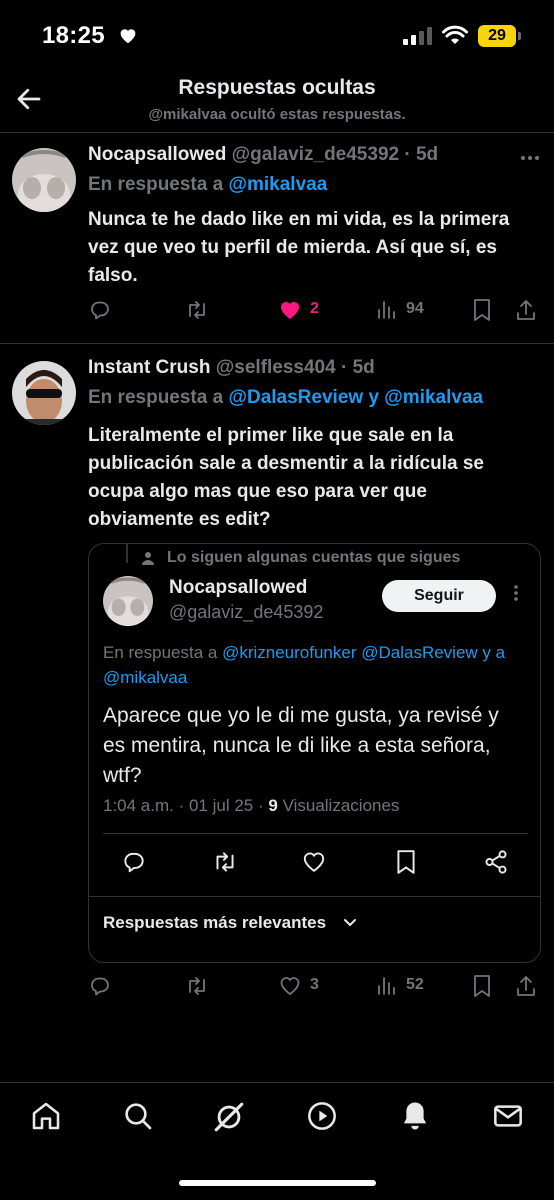  Describe the element at coordinates (415, 1116) in the screenshot. I see `notifications-icon` at that location.